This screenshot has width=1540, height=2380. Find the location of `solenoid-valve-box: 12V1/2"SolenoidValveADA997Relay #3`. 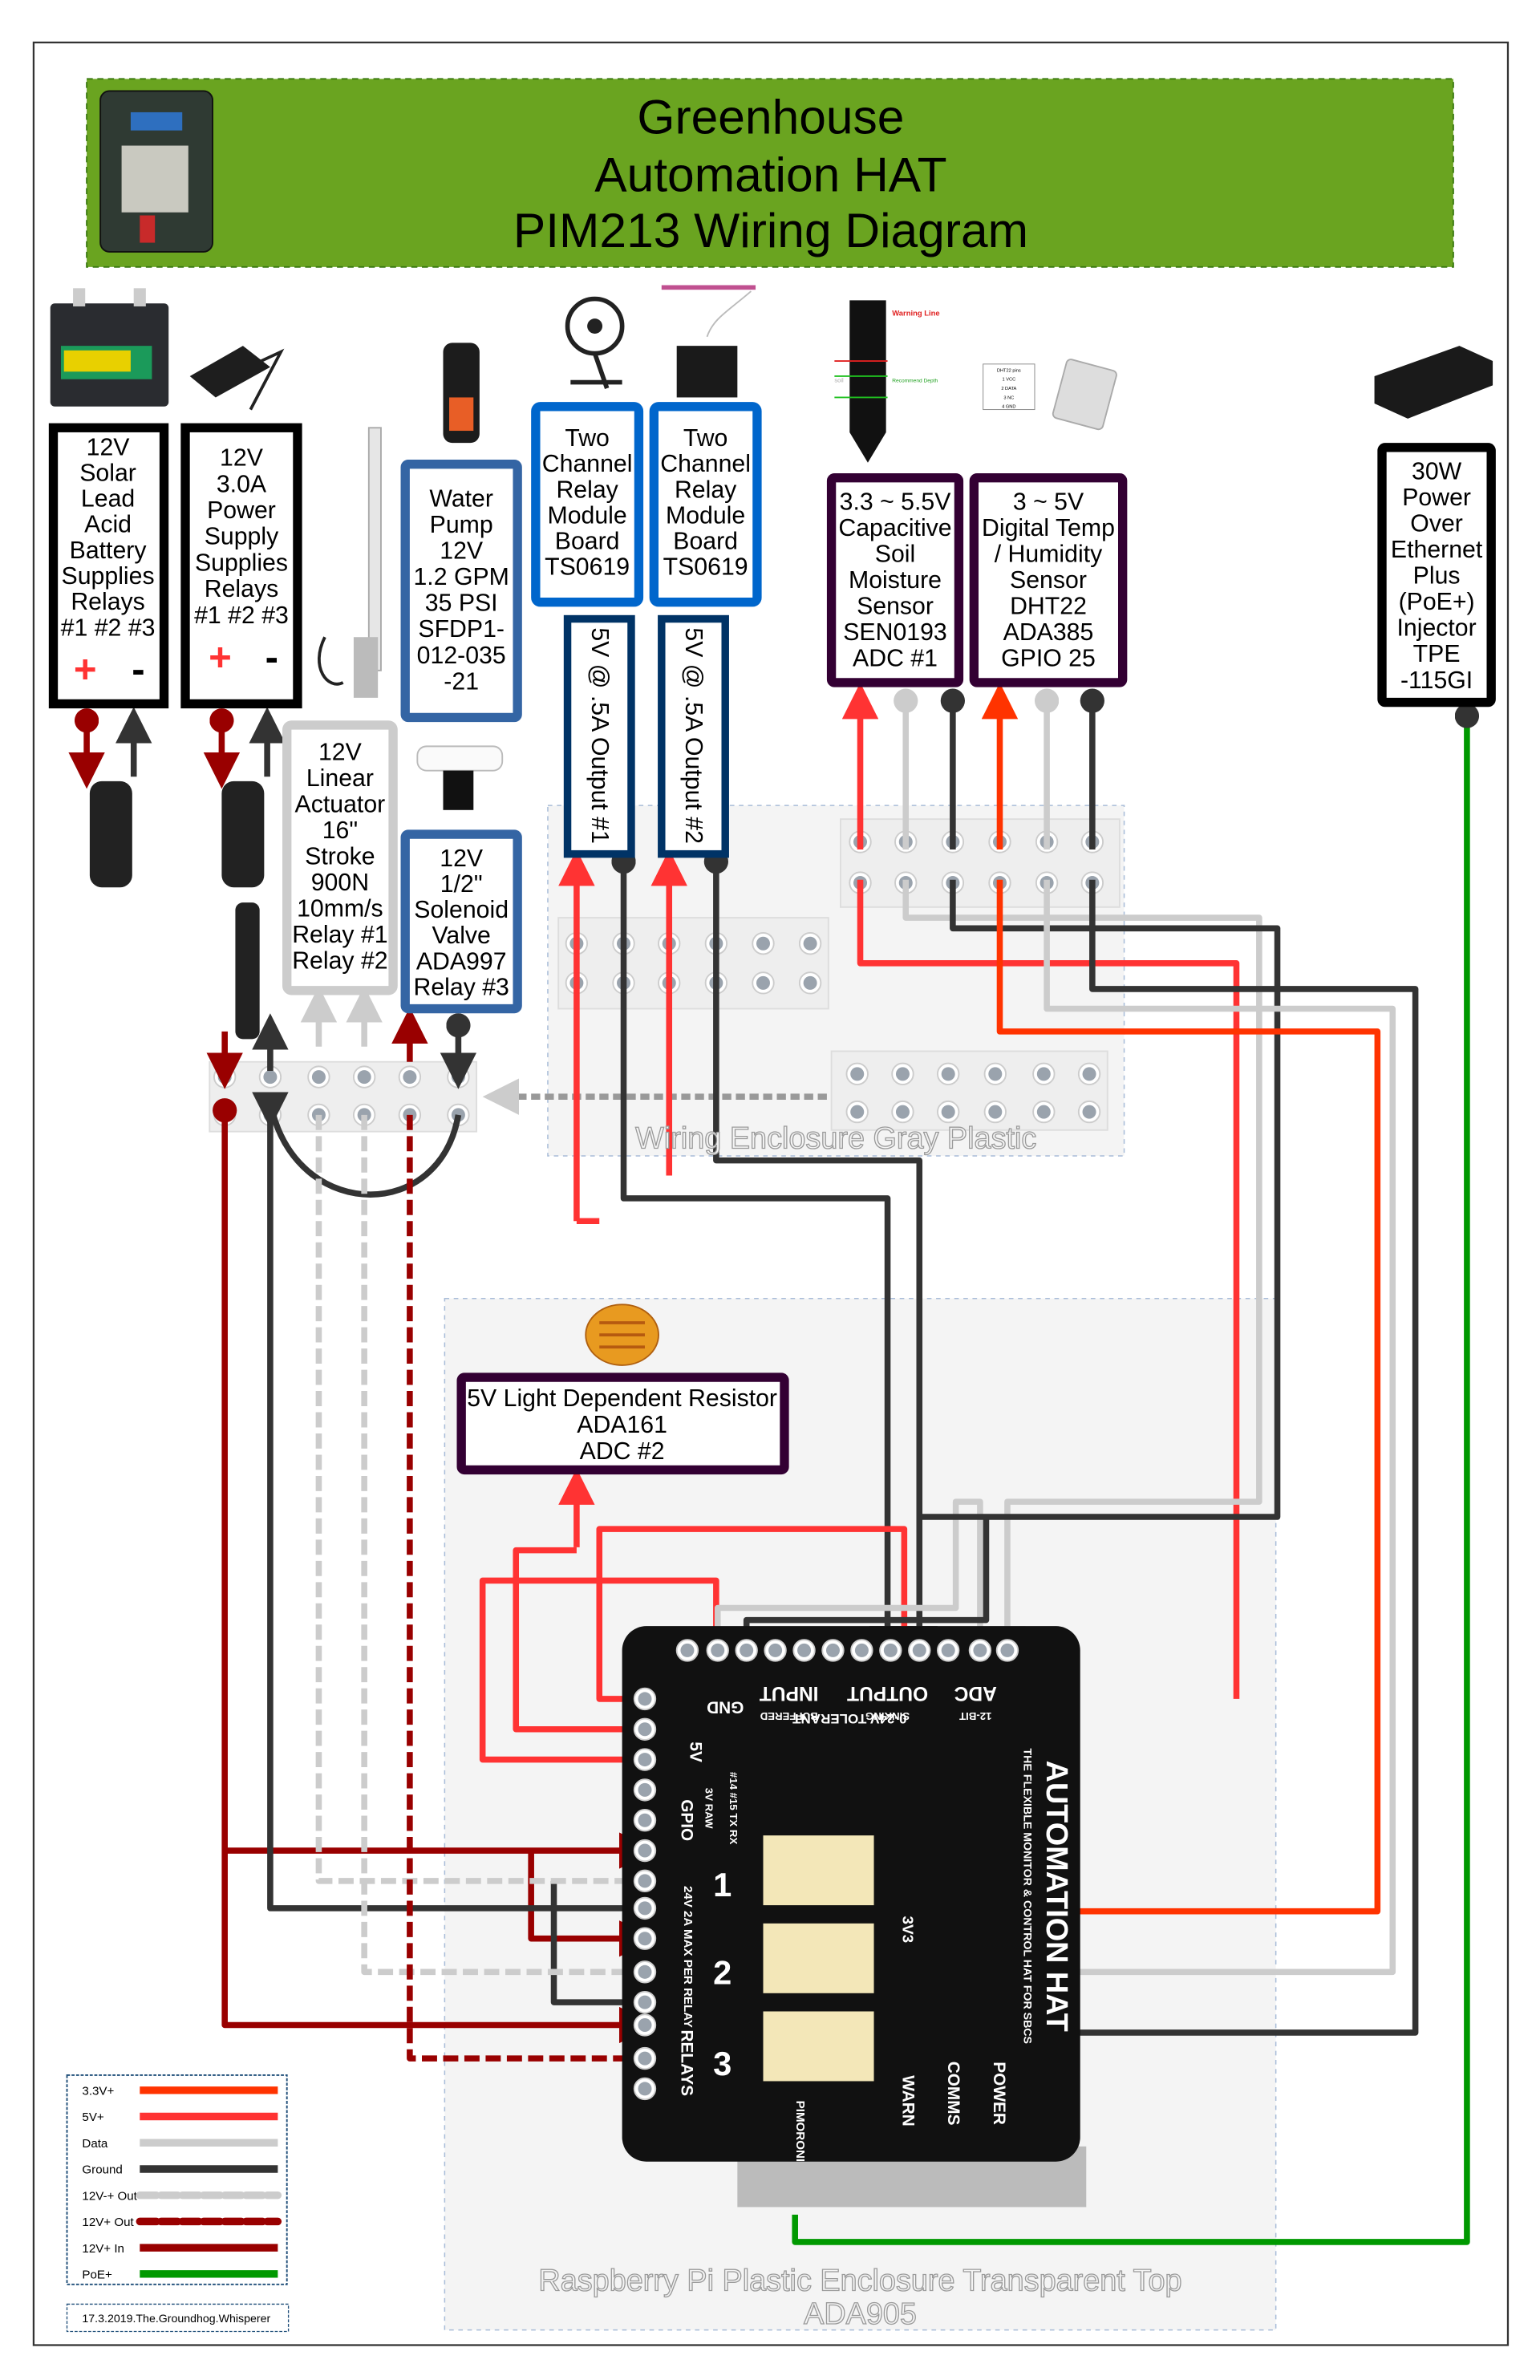

solenoid-valve-box: 12V1/2"SolenoidValveADA997Relay #3 is located at coordinates (461, 922).